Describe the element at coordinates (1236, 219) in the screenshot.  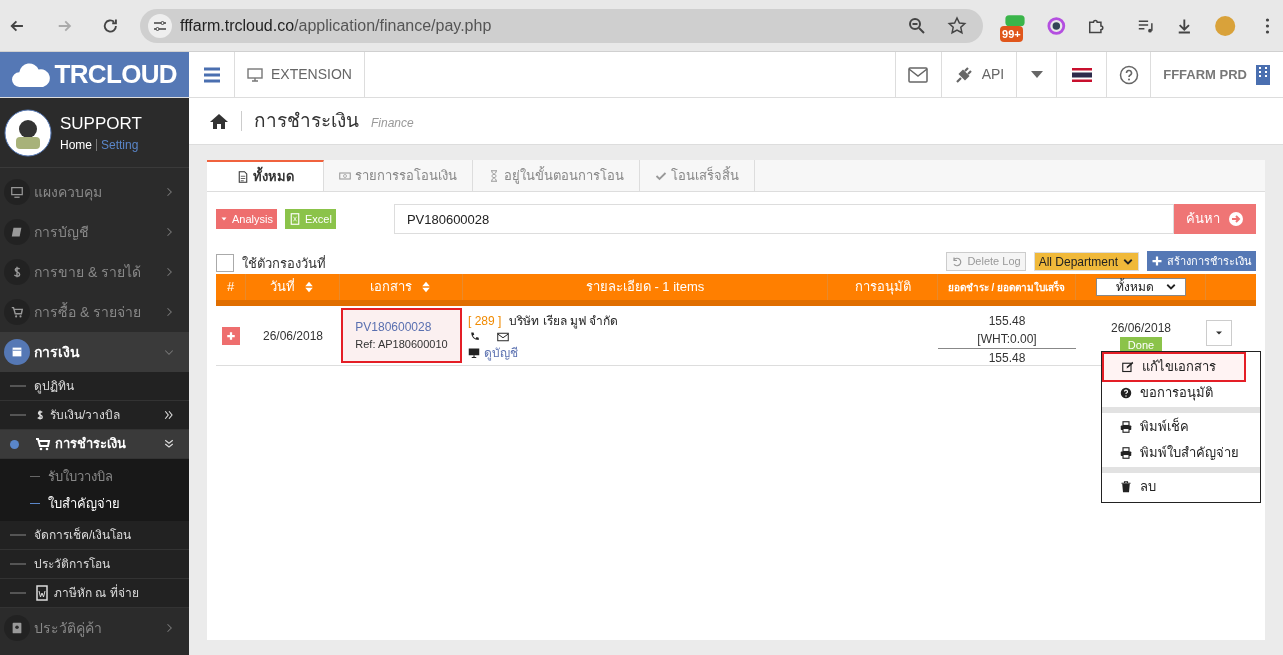
I see `arrow-circle-icon` at that location.